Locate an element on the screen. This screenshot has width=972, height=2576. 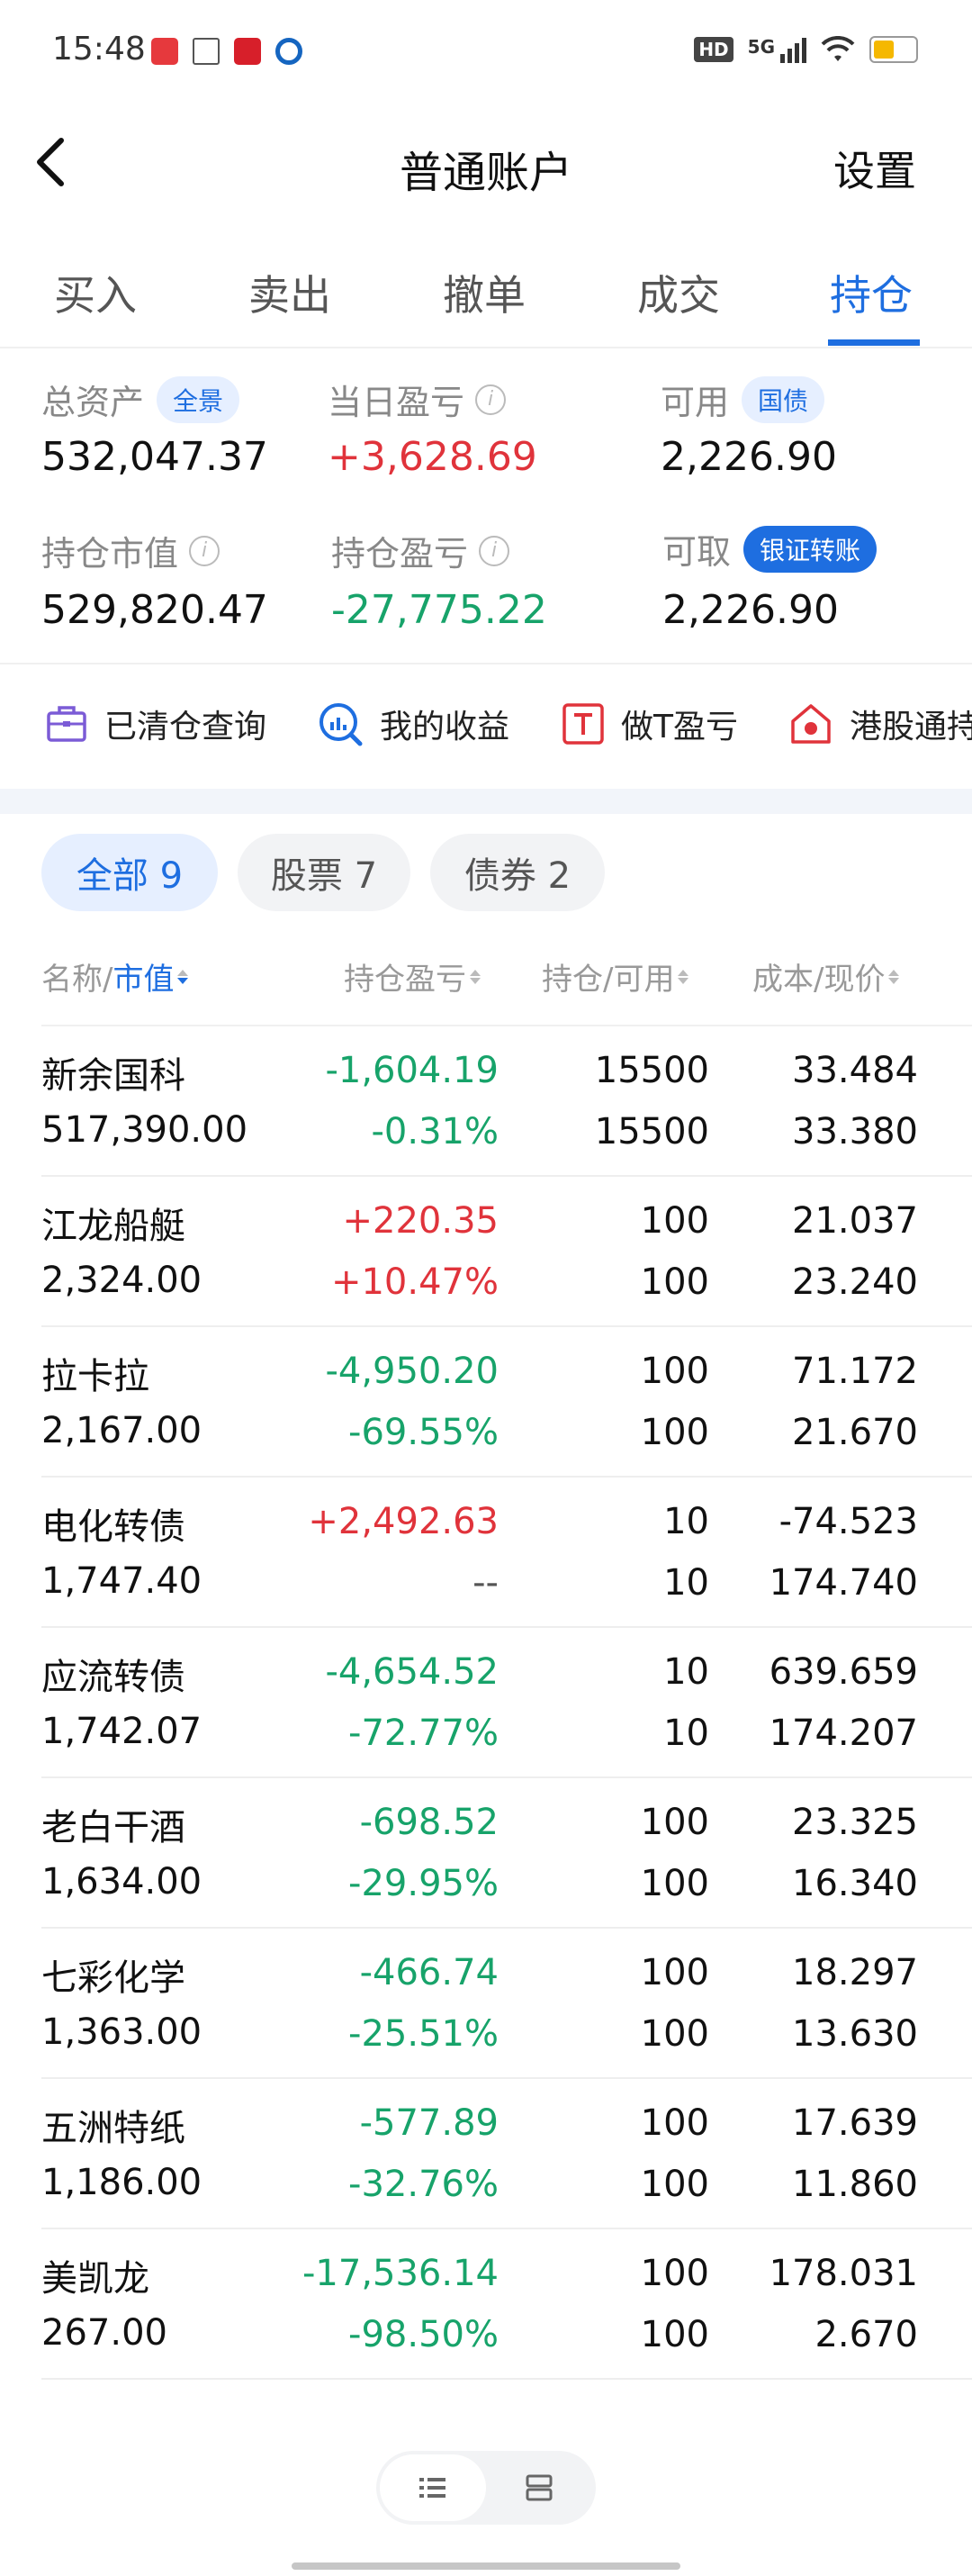
red-app-icon is located at coordinates (247, 51).